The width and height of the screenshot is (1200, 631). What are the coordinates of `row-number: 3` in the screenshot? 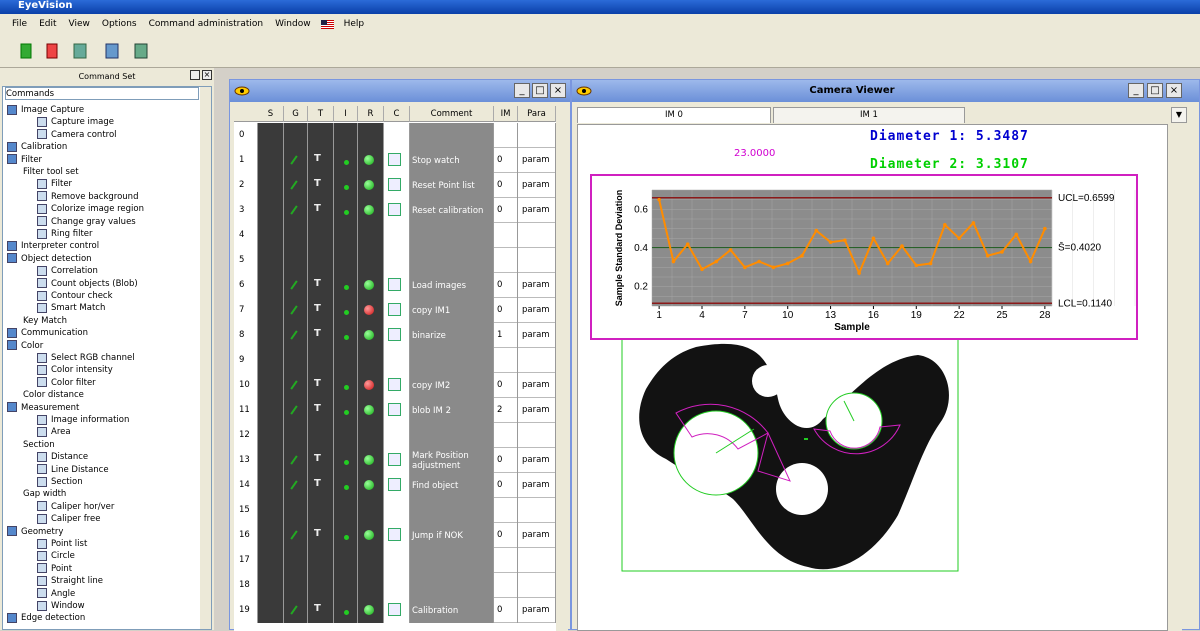 It's located at (246, 210).